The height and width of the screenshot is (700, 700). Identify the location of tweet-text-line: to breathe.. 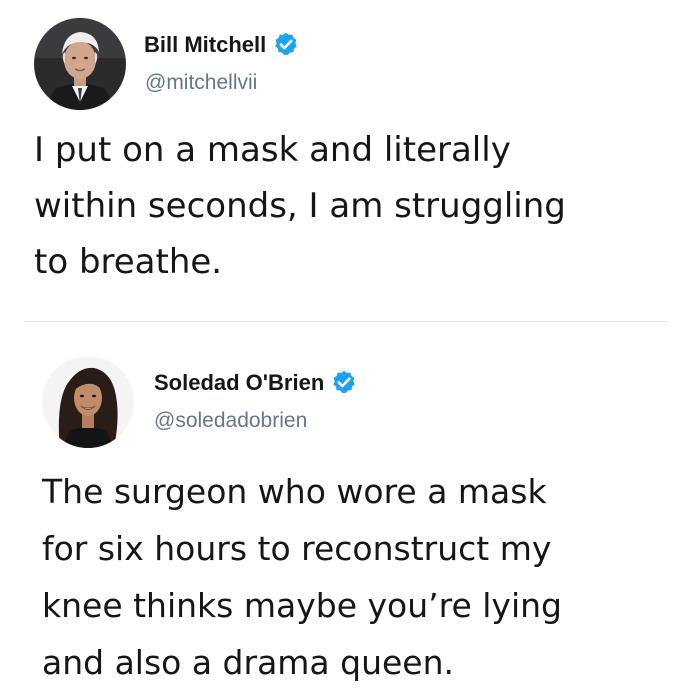
(128, 262).